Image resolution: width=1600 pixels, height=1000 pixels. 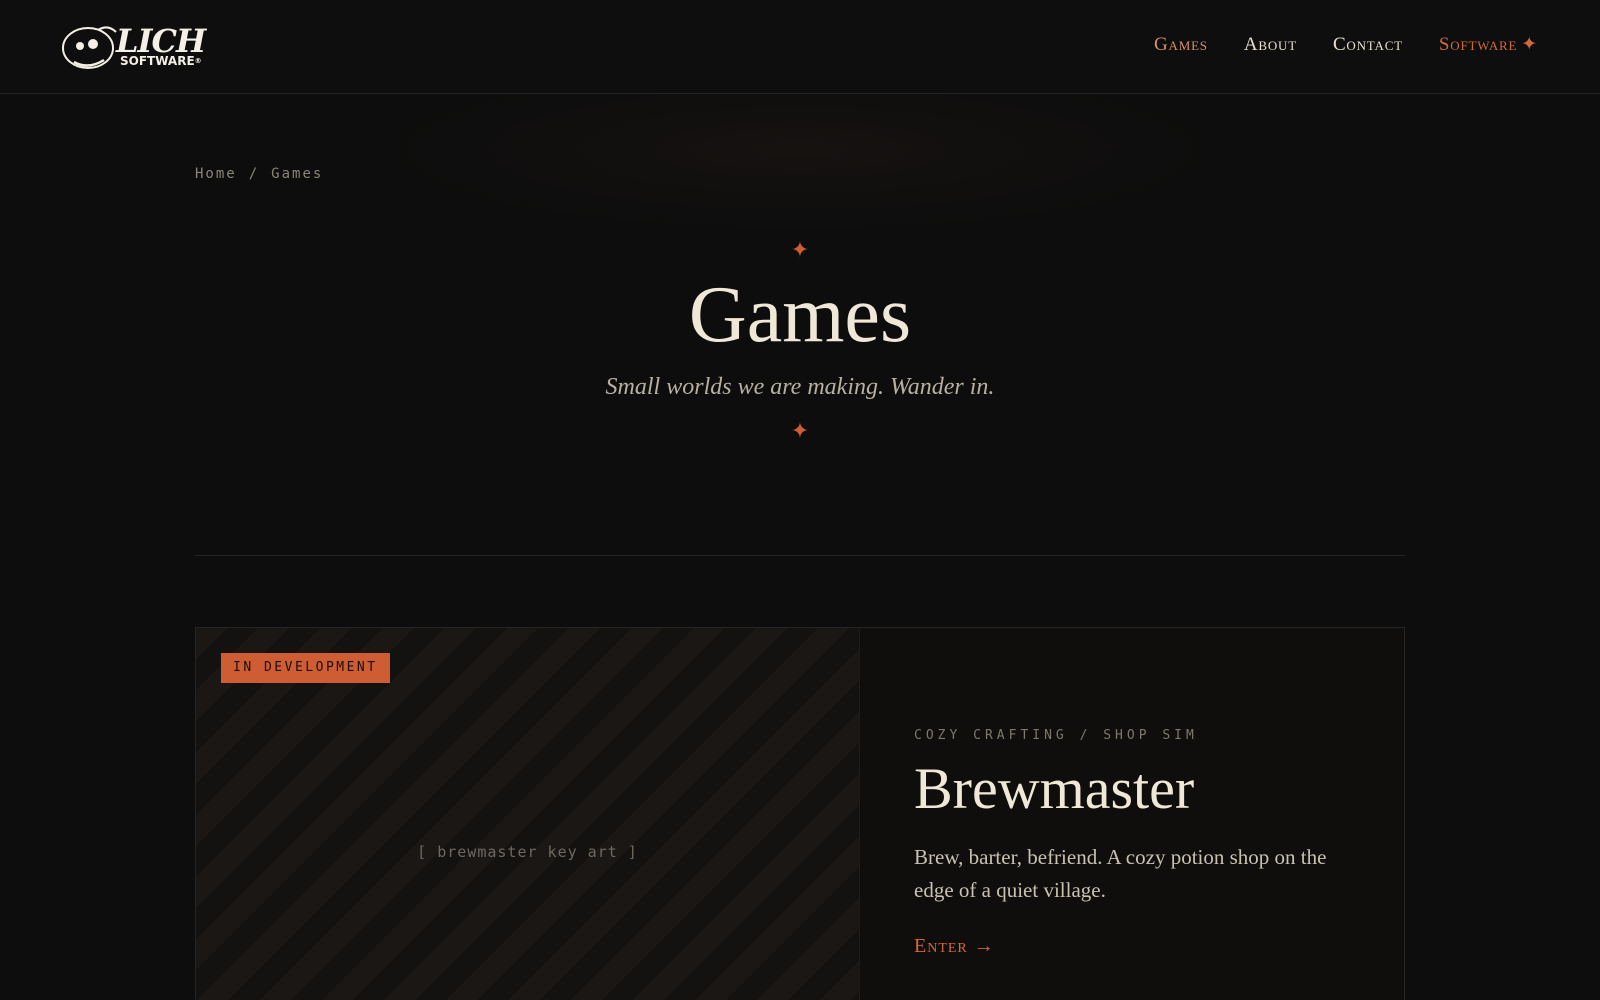 I want to click on site-logo: LICH SOFTWARE®, so click(x=135, y=47).